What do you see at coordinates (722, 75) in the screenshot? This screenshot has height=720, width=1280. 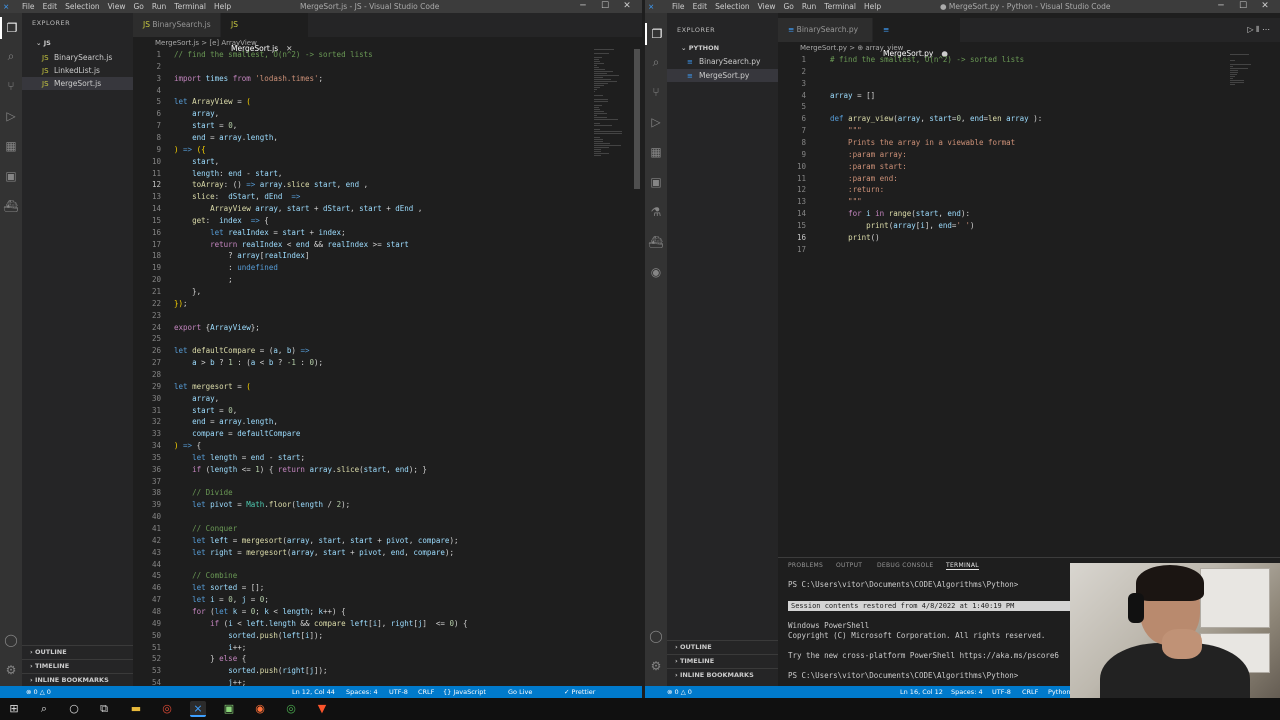 I see `file-mergesort-py: ≡ MergeSort.py` at bounding box center [722, 75].